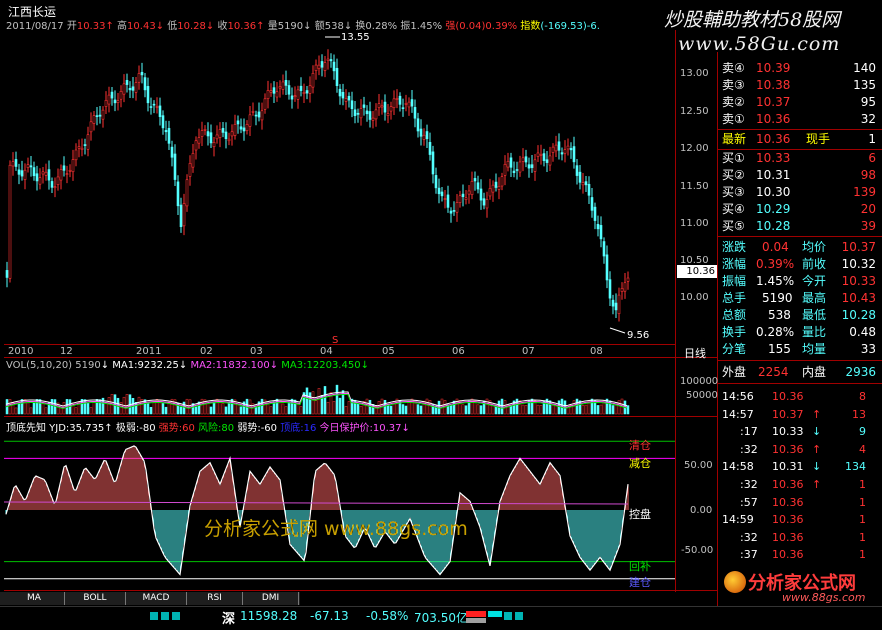 Image resolution: width=882 pixels, height=630 pixels. I want to click on bid-row: 买⑤ 10.28 39, so click(799, 226).